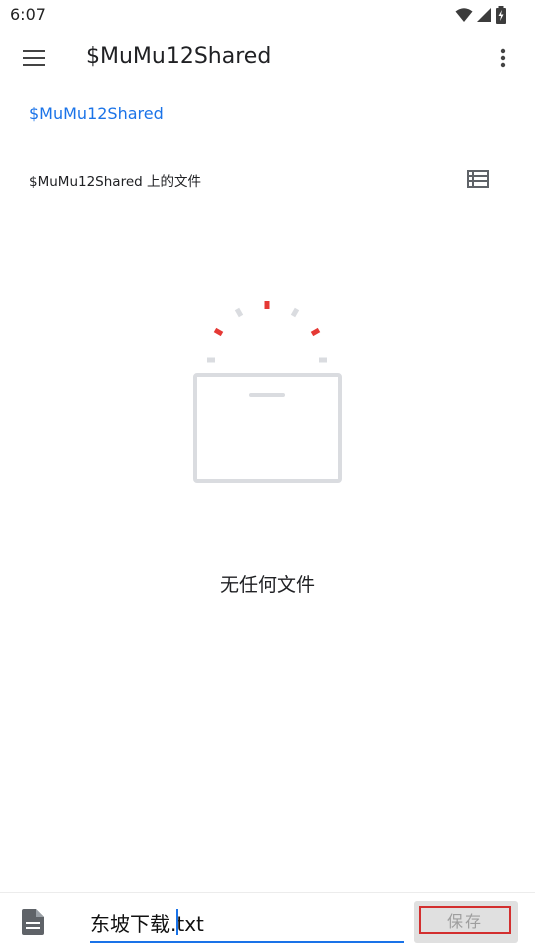 Image resolution: width=535 pixels, height=952 pixels. I want to click on app-bar: $MuMu12Shared, so click(267, 58).